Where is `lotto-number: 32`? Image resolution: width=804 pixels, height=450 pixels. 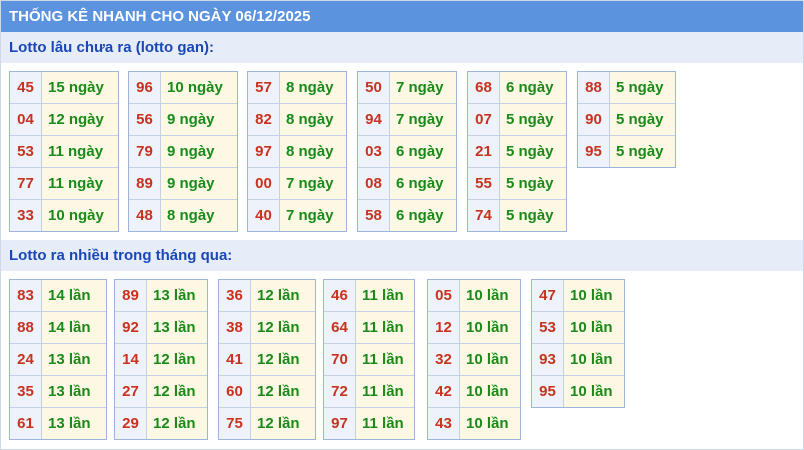
lotto-number: 32 is located at coordinates (444, 359).